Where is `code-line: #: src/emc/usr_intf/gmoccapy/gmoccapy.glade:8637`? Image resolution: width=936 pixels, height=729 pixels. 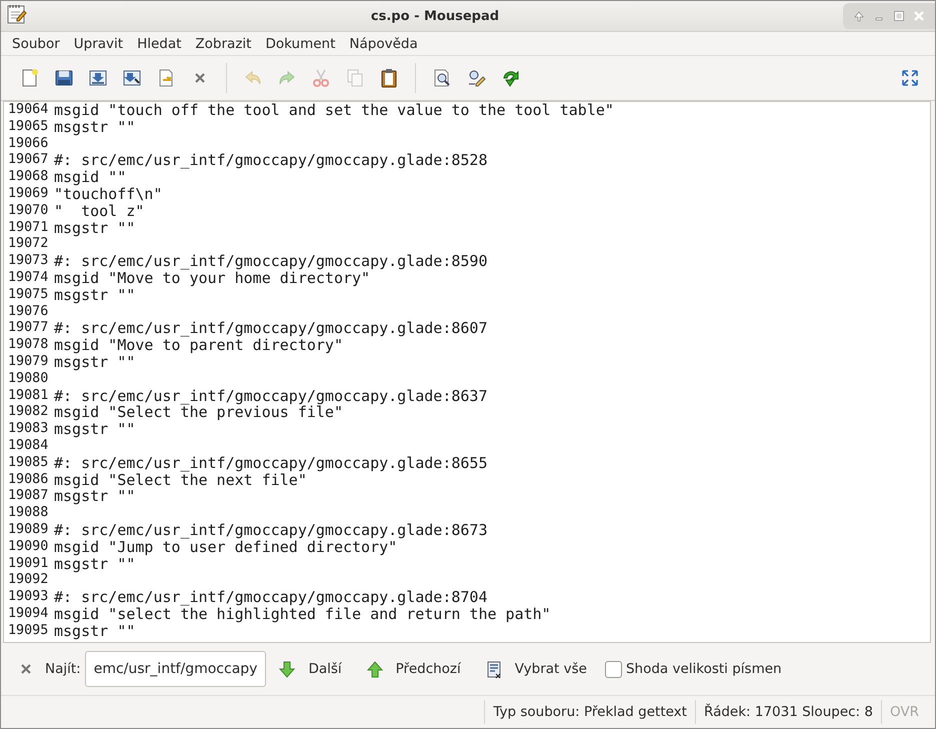 code-line: #: src/emc/usr_intf/gmoccapy/gmoccapy.glade:8637 is located at coordinates (271, 396).